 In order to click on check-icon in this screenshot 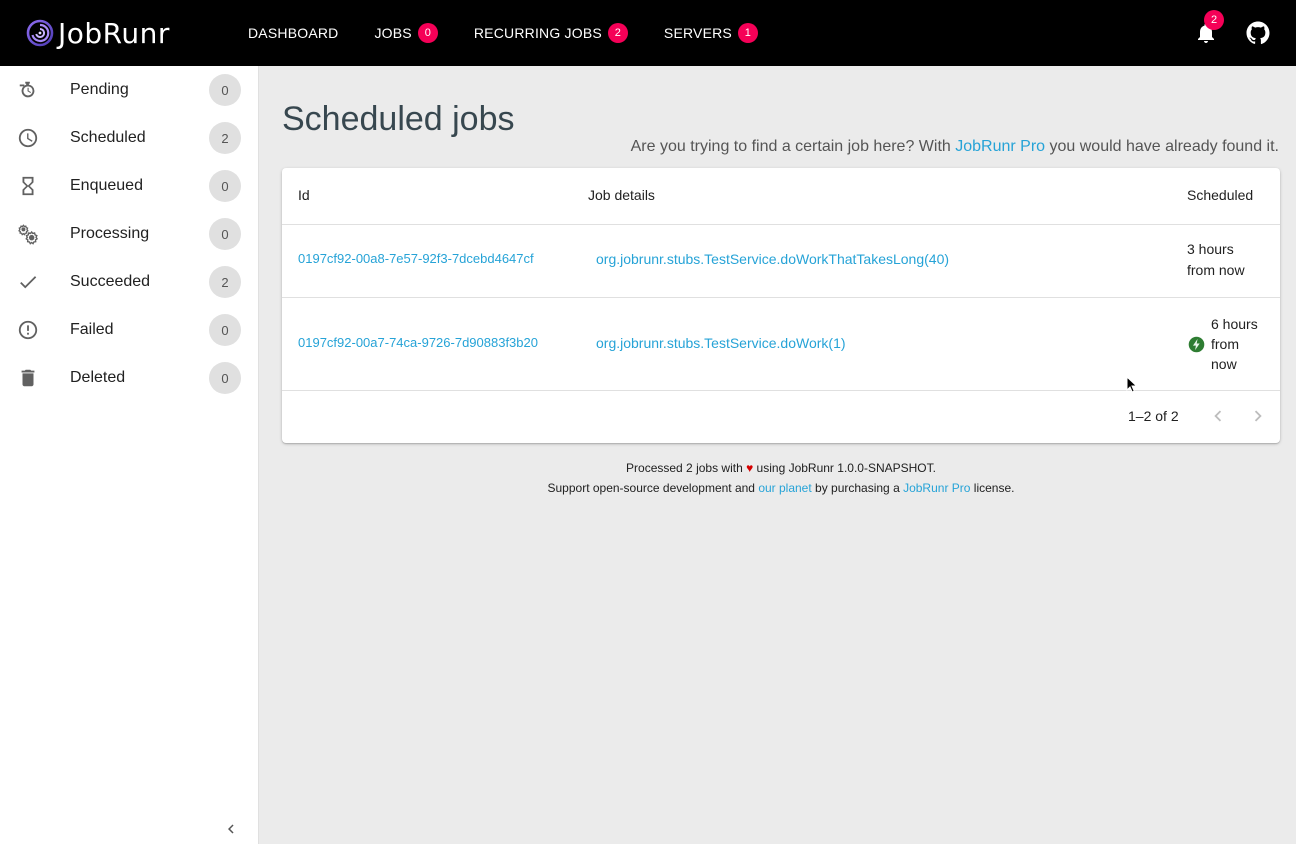, I will do `click(28, 282)`.